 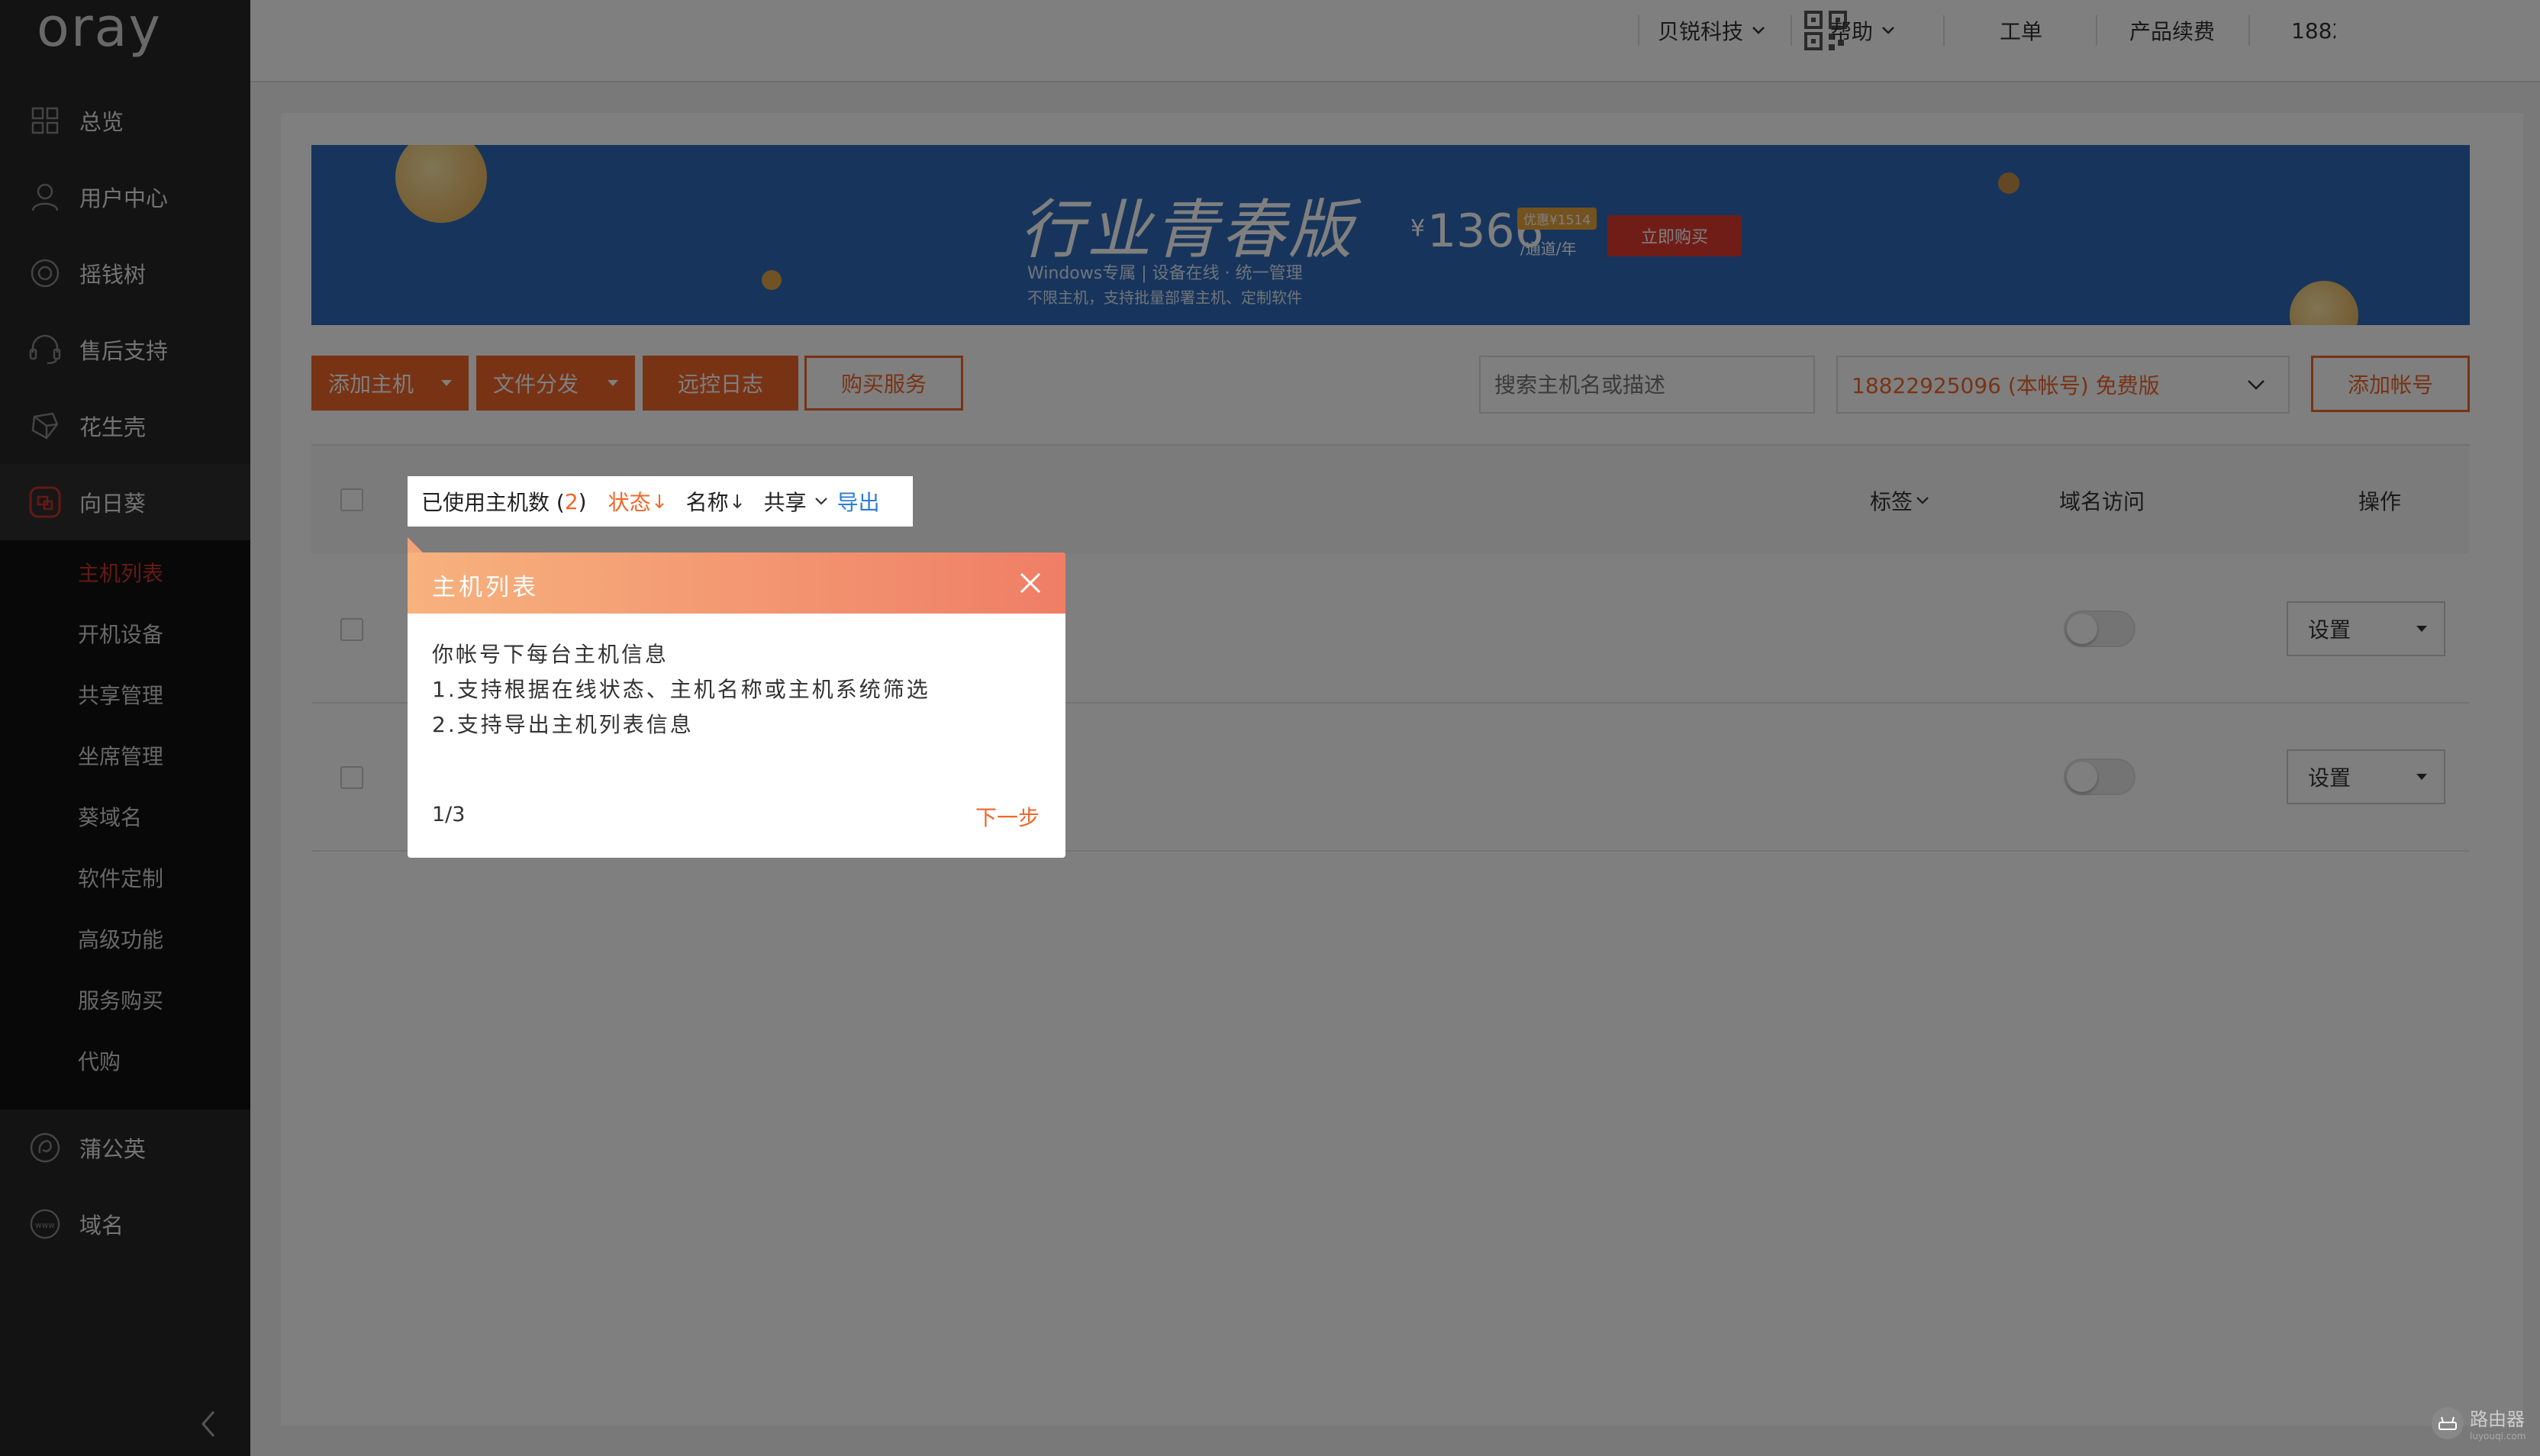 I want to click on watermark-sub: luyouqi.com, so click(x=2498, y=1436).